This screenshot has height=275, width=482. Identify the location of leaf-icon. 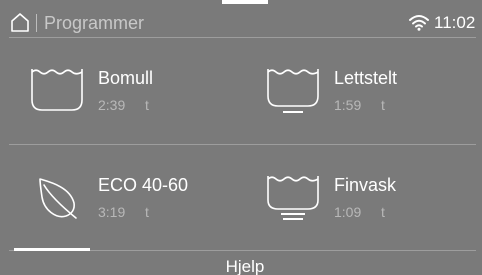
(58, 198).